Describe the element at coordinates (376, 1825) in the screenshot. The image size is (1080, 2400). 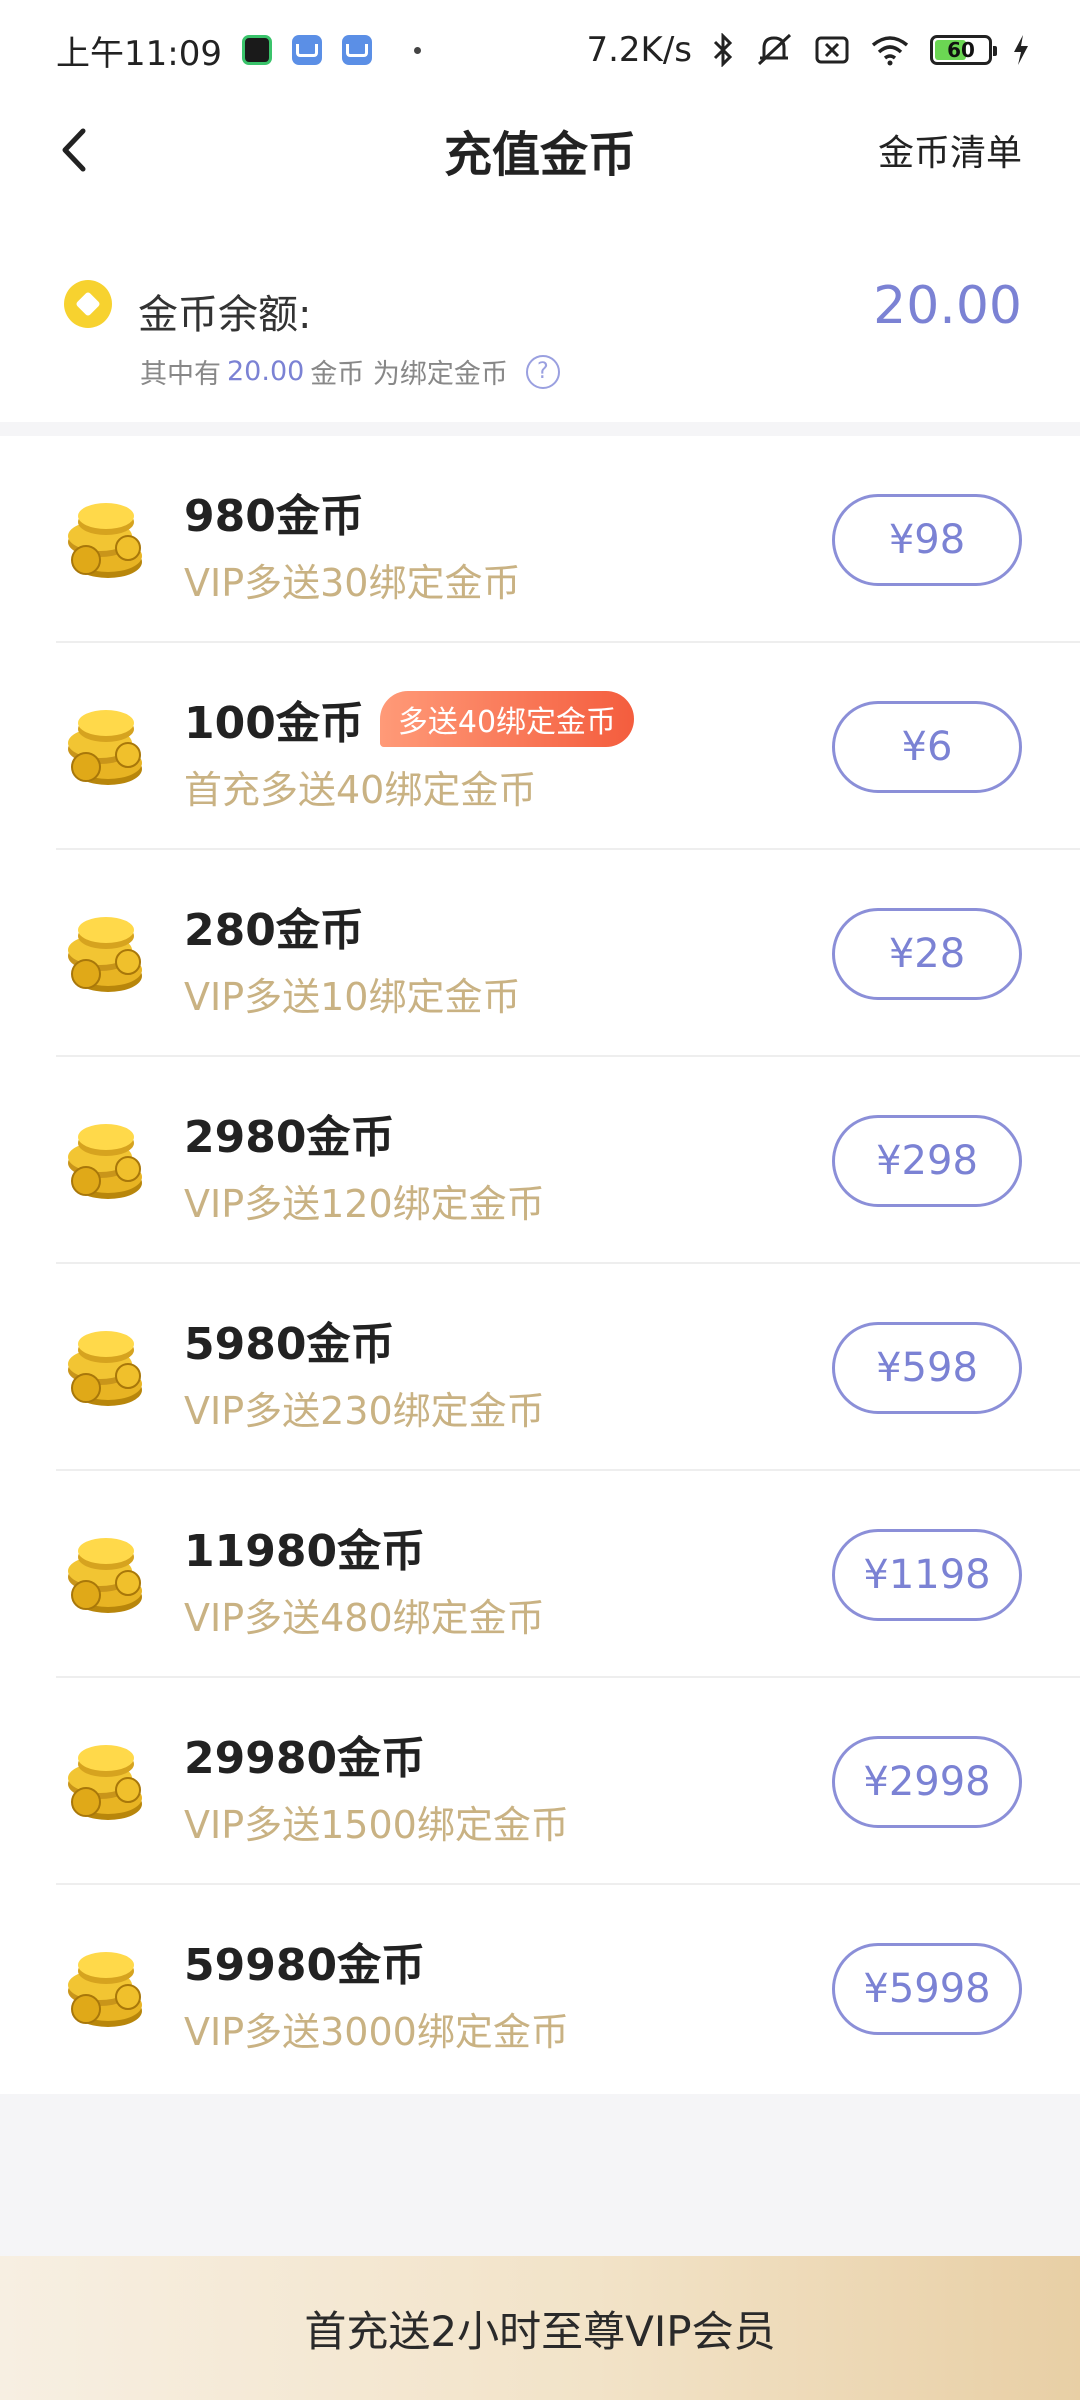
I see `package-bonus: VIP多送1500绑定金币` at that location.